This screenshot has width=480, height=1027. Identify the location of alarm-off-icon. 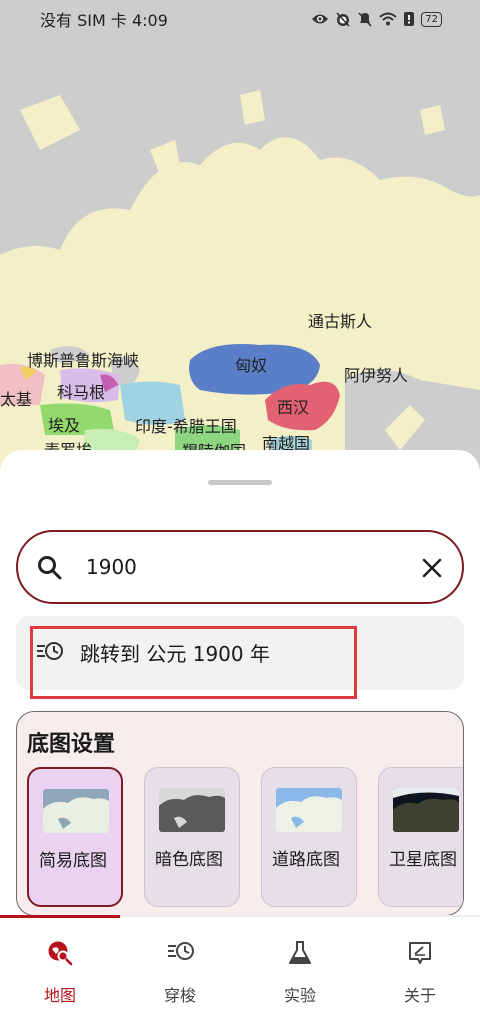
(343, 19).